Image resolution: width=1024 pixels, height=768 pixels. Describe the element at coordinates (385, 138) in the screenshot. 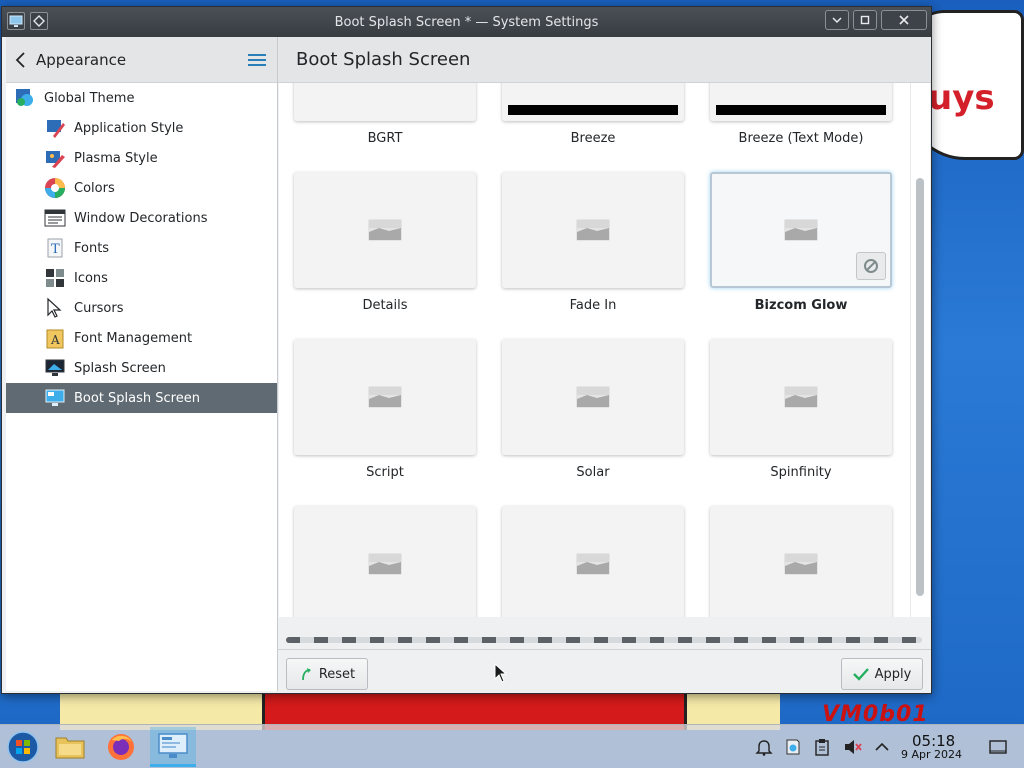

I see `theme-label: BGRT` at that location.